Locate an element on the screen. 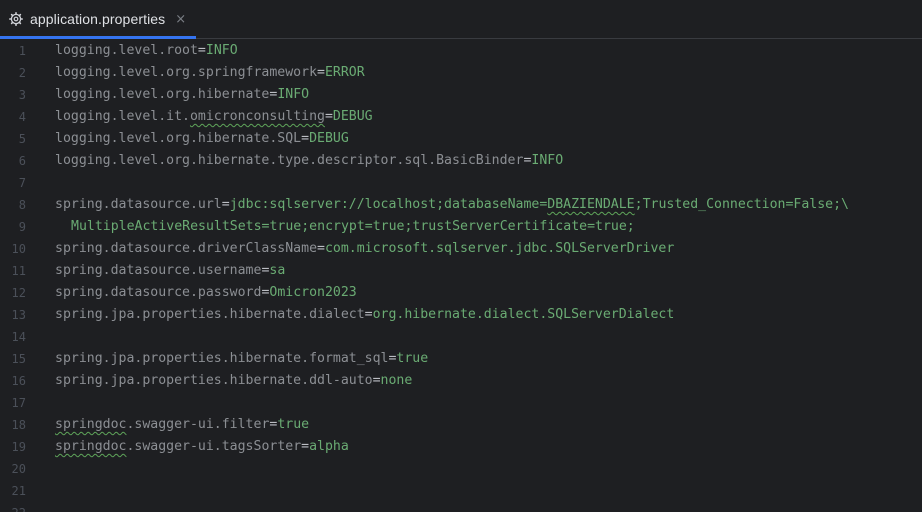 This screenshot has width=922, height=512. tab-title: application.properties is located at coordinates (98, 19).